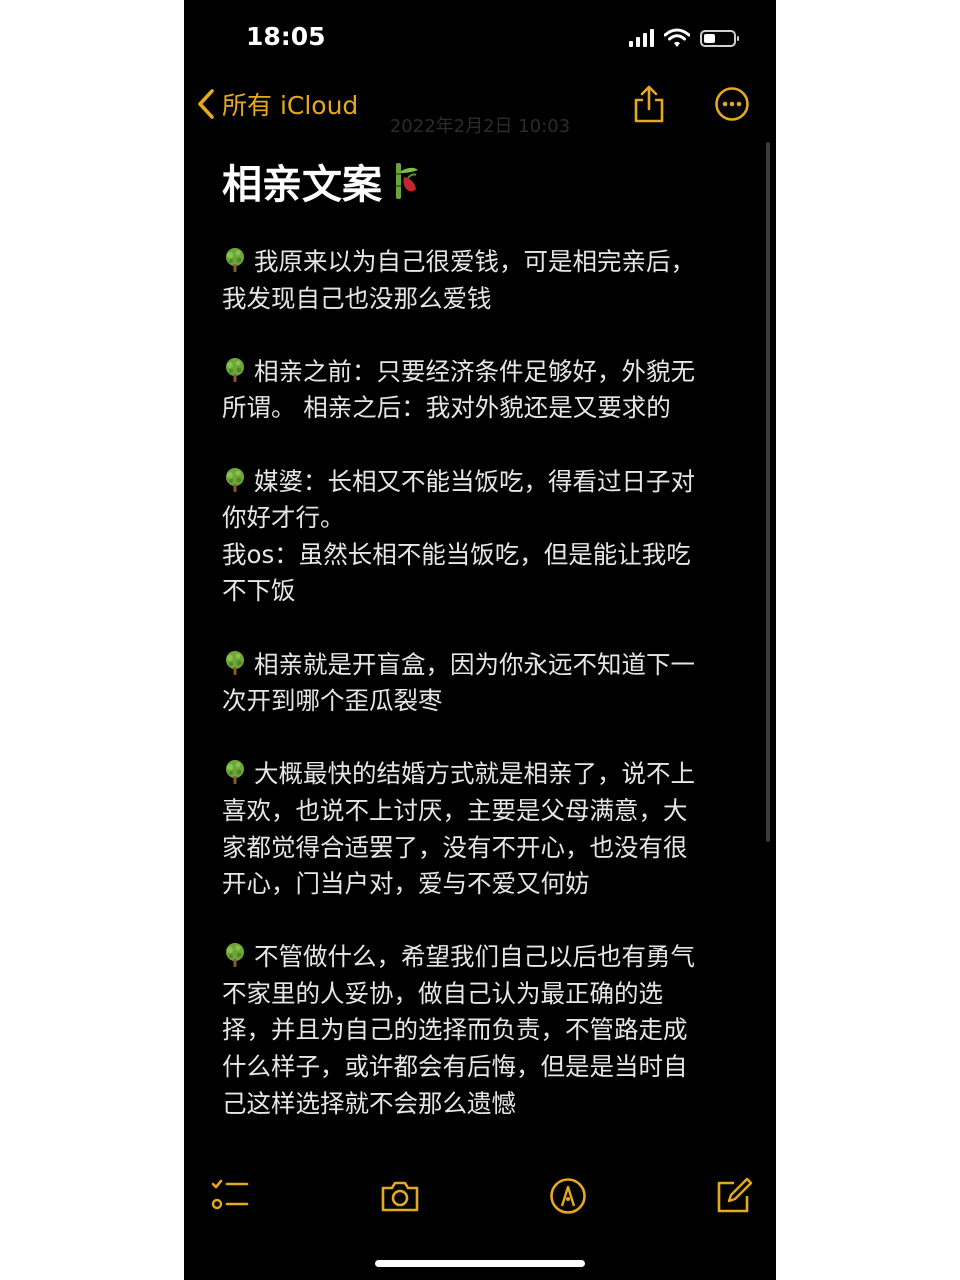 The width and height of the screenshot is (960, 1280). I want to click on more-options-icon, so click(732, 104).